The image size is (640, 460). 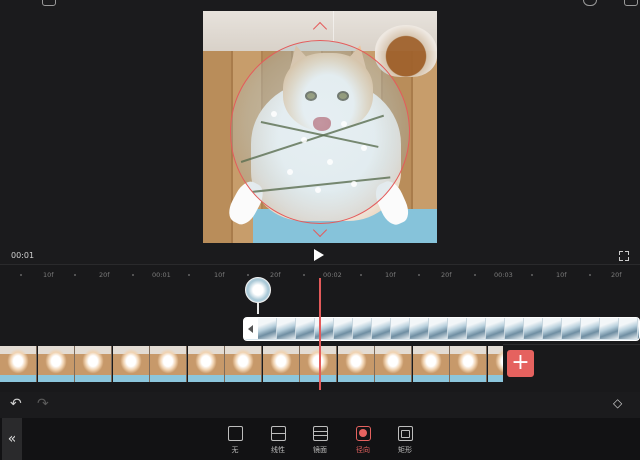 I want to click on mask-option-radial: 径向, so click(x=363, y=441).